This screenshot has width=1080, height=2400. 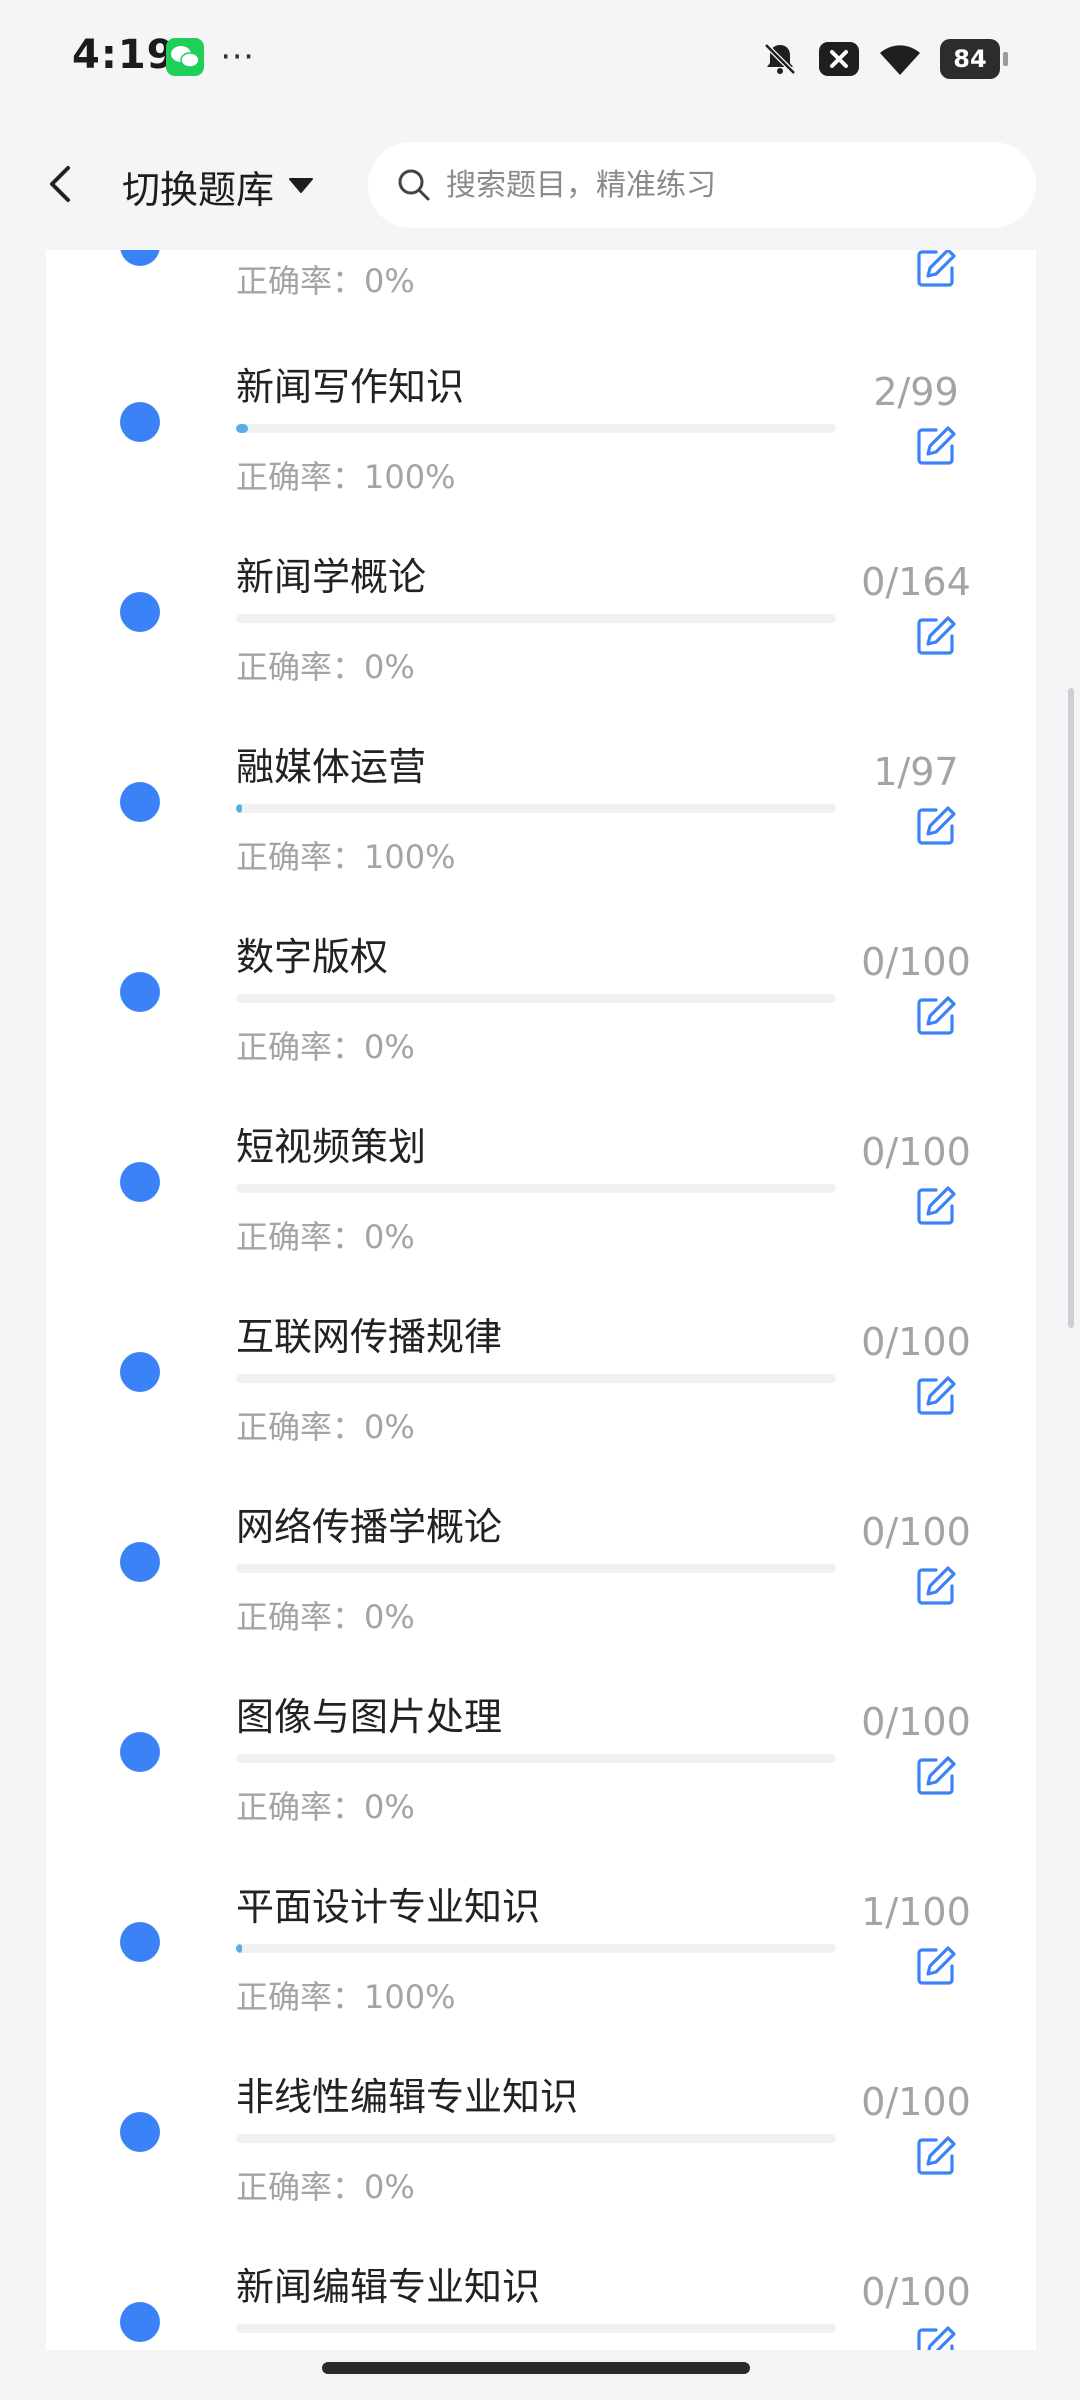 What do you see at coordinates (541, 1351) in the screenshot?
I see `list-item: 互联网传播规律正确率：0% 0/100` at bounding box center [541, 1351].